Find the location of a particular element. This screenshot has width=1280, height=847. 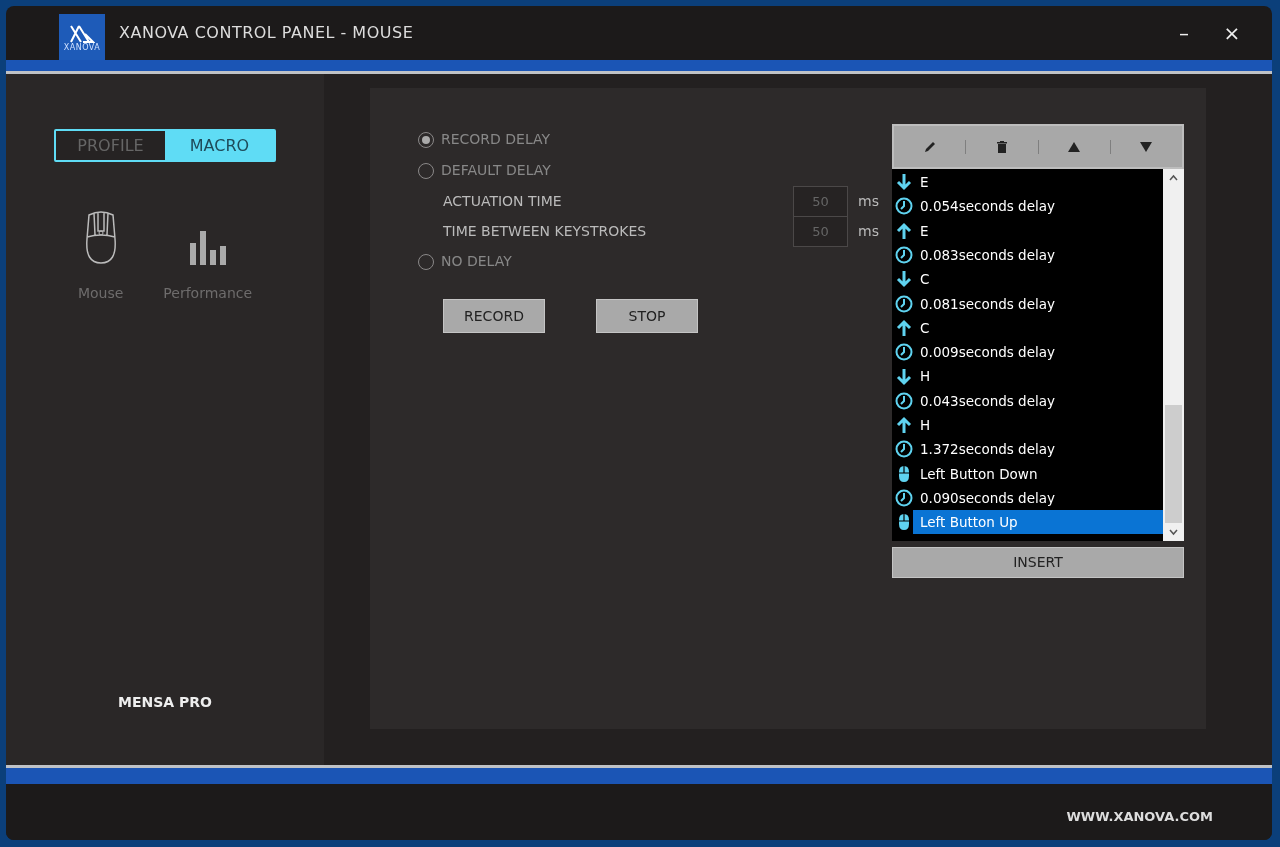

logo-mark-icon is located at coordinates (82, 34).